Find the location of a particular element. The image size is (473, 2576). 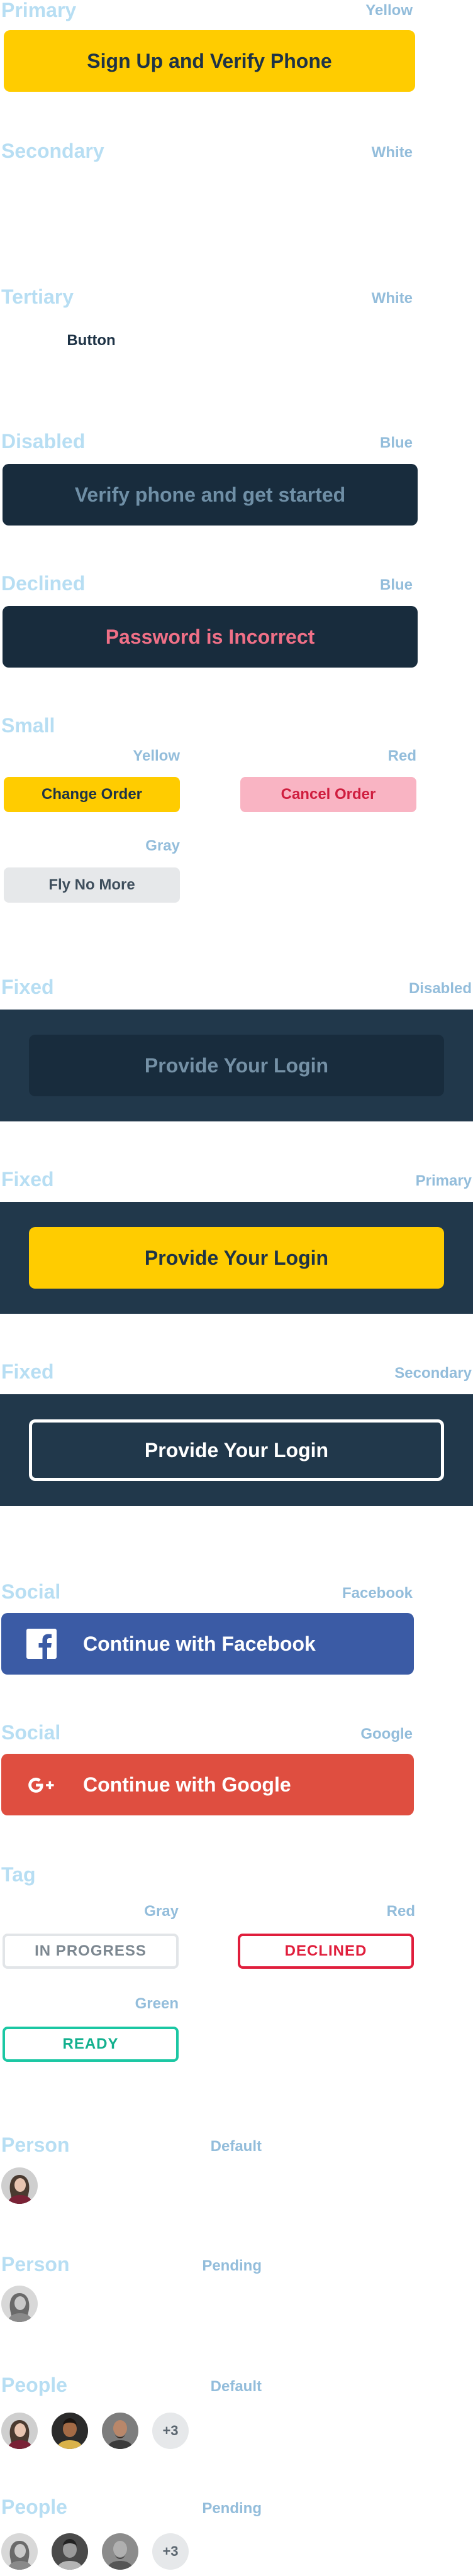

tag-in-progress: IN PROGRESS is located at coordinates (91, 1952).